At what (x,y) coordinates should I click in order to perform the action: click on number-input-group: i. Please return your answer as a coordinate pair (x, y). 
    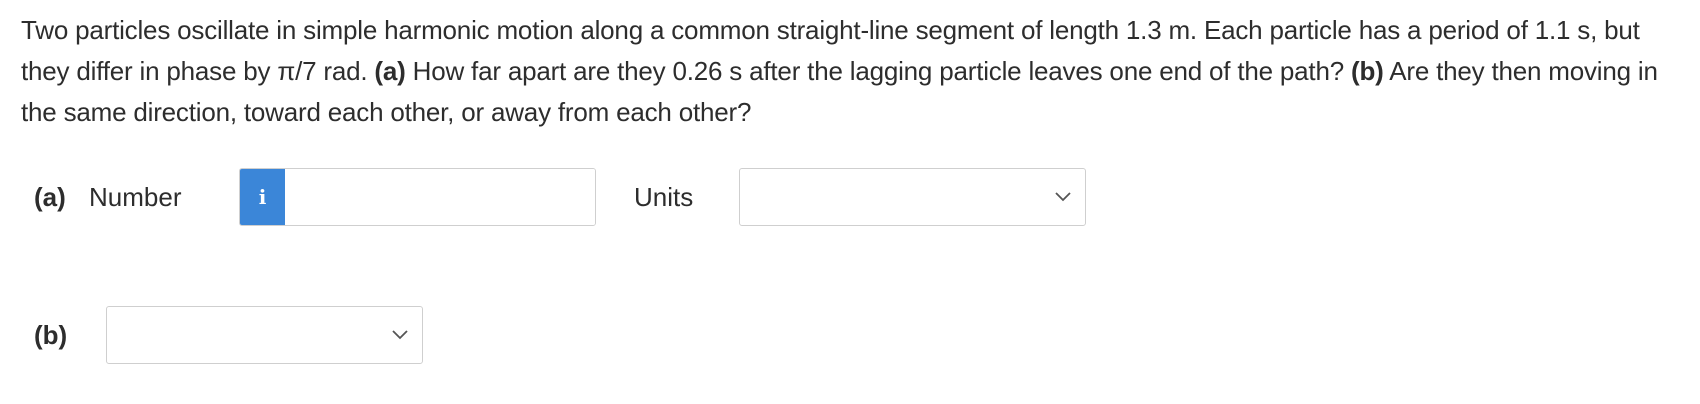
    Looking at the image, I should click on (417, 197).